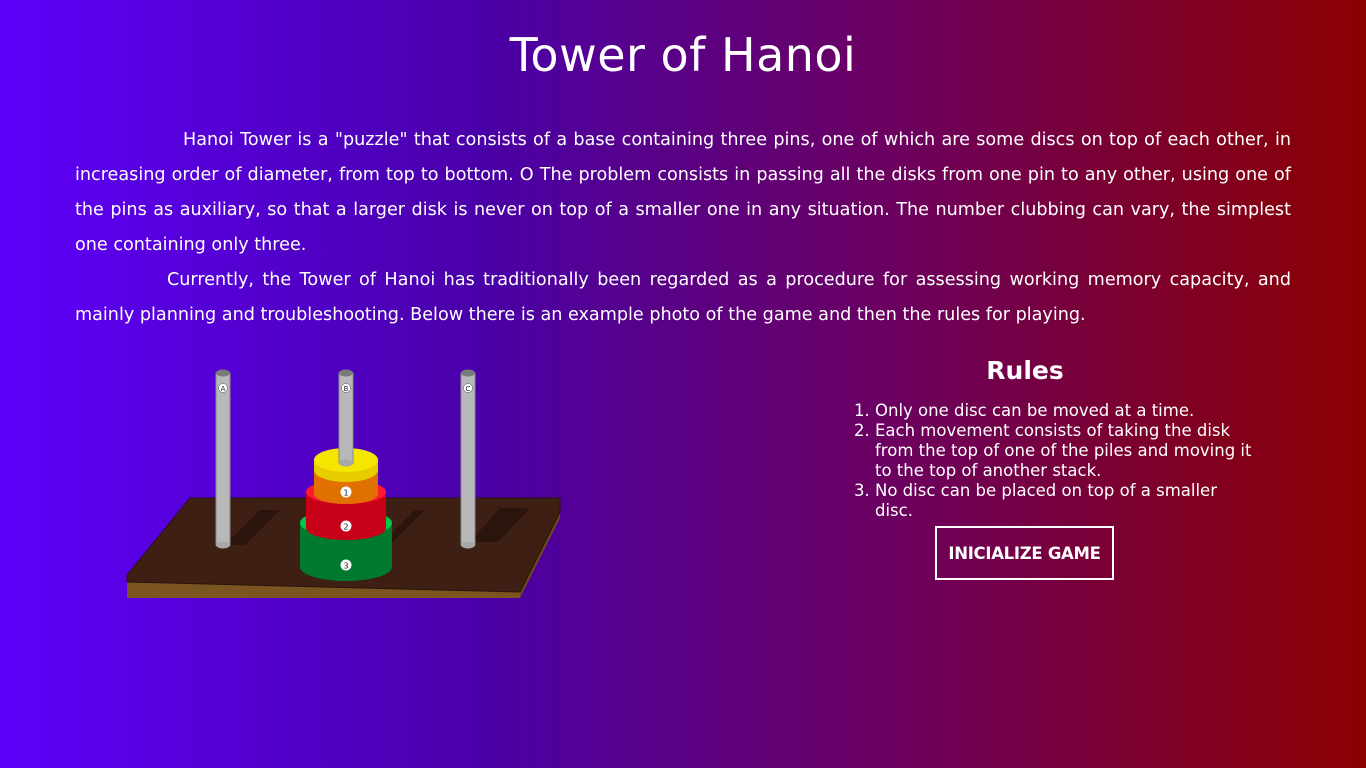 This screenshot has width=1366, height=768. What do you see at coordinates (345, 527) in the screenshot?
I see `disk-label: 2` at bounding box center [345, 527].